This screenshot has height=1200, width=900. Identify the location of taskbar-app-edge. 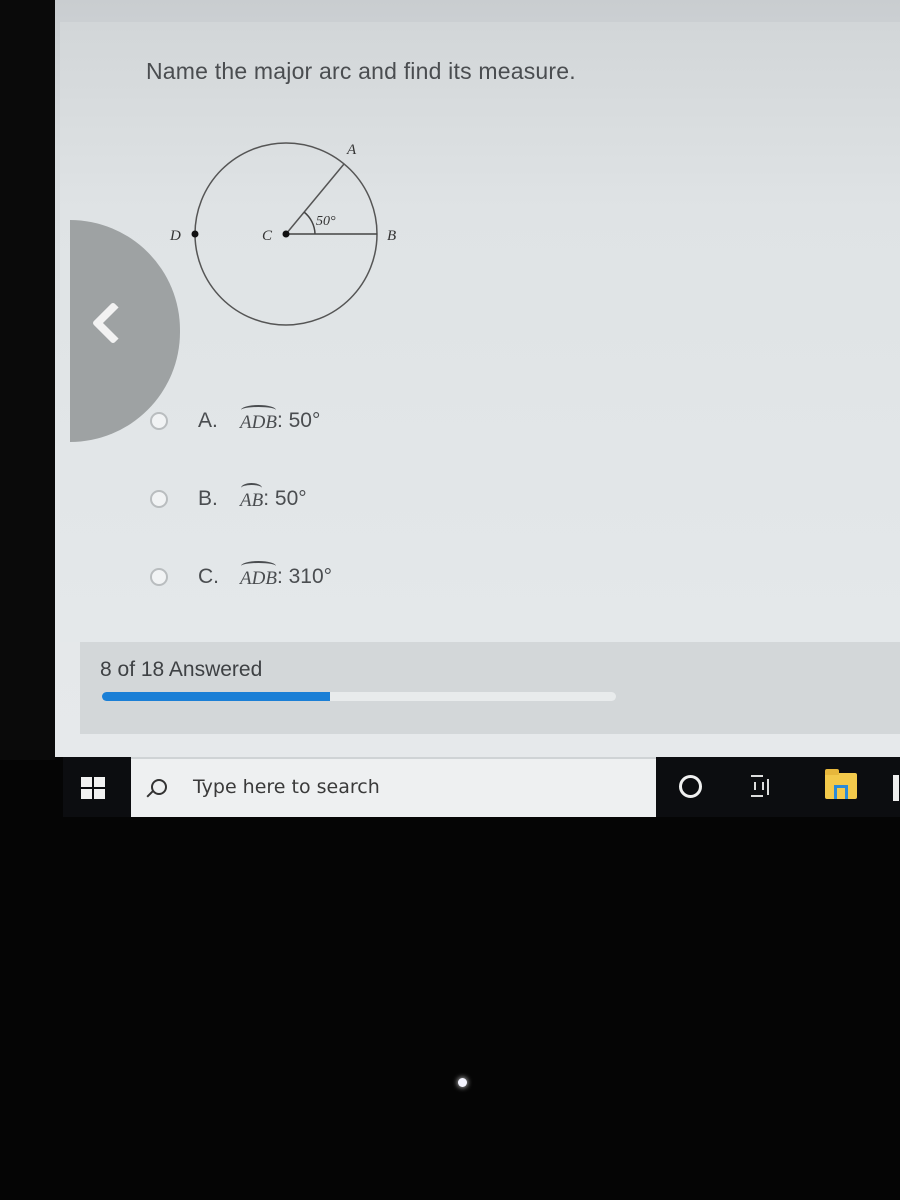
(896, 788).